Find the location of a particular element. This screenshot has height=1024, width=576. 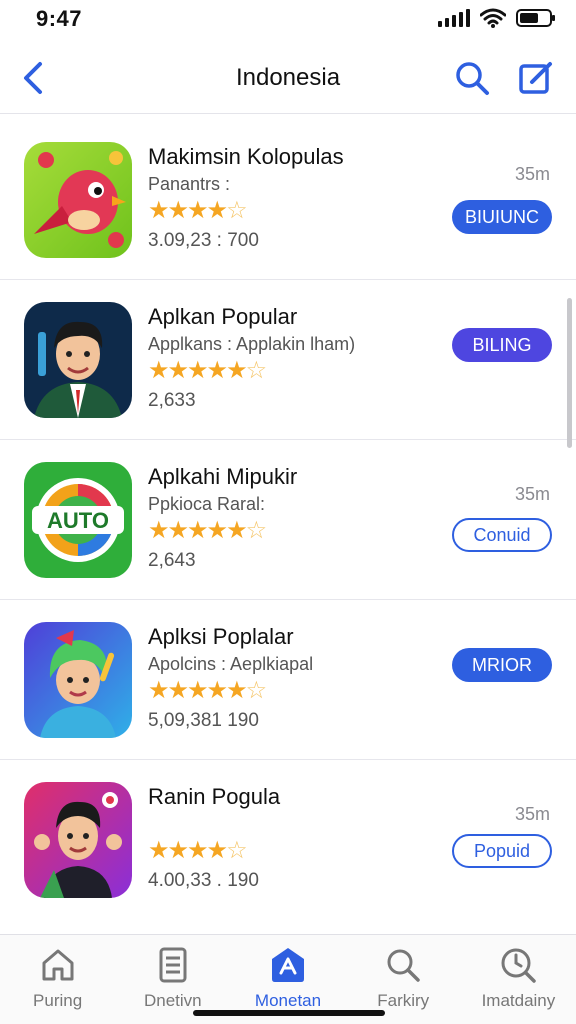

svg-text: AUTO is located at coordinates (78, 520).